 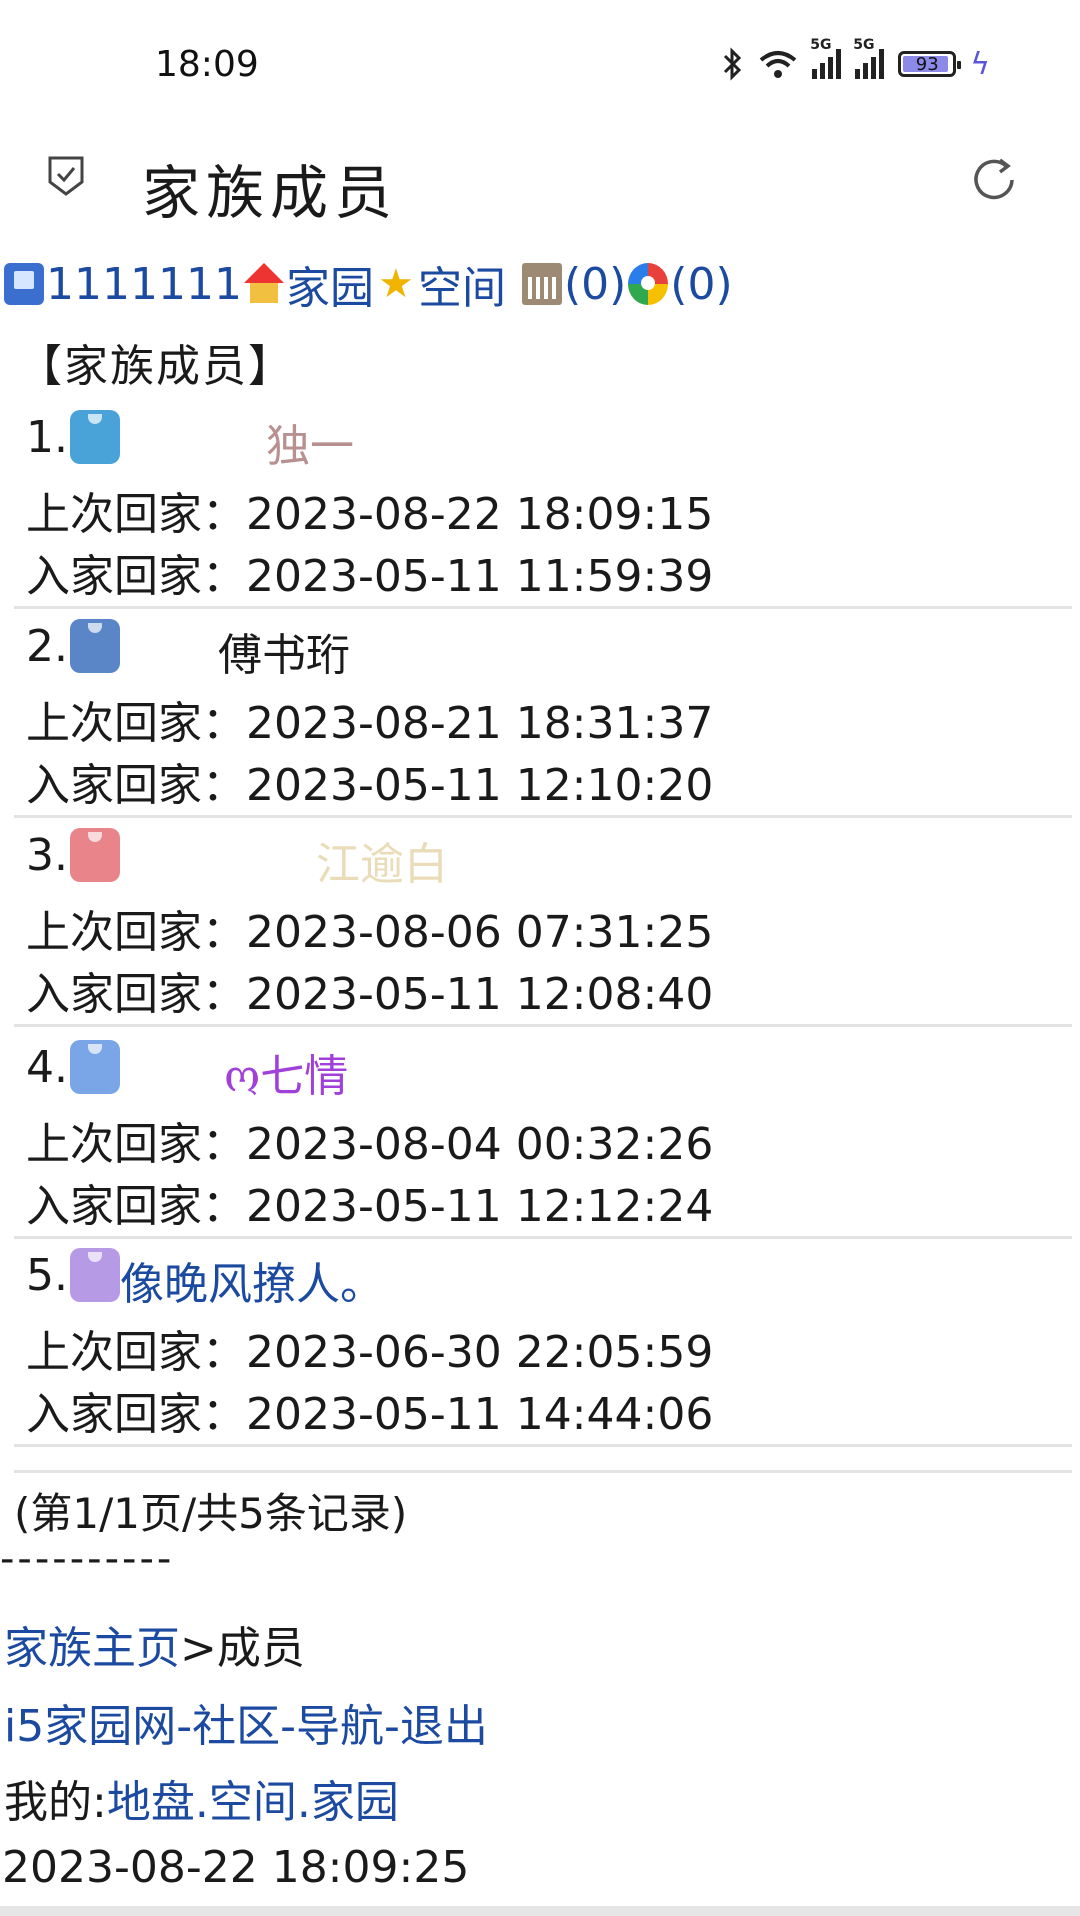 I want to click on member-name-link: 傅书珩, so click(x=284, y=651).